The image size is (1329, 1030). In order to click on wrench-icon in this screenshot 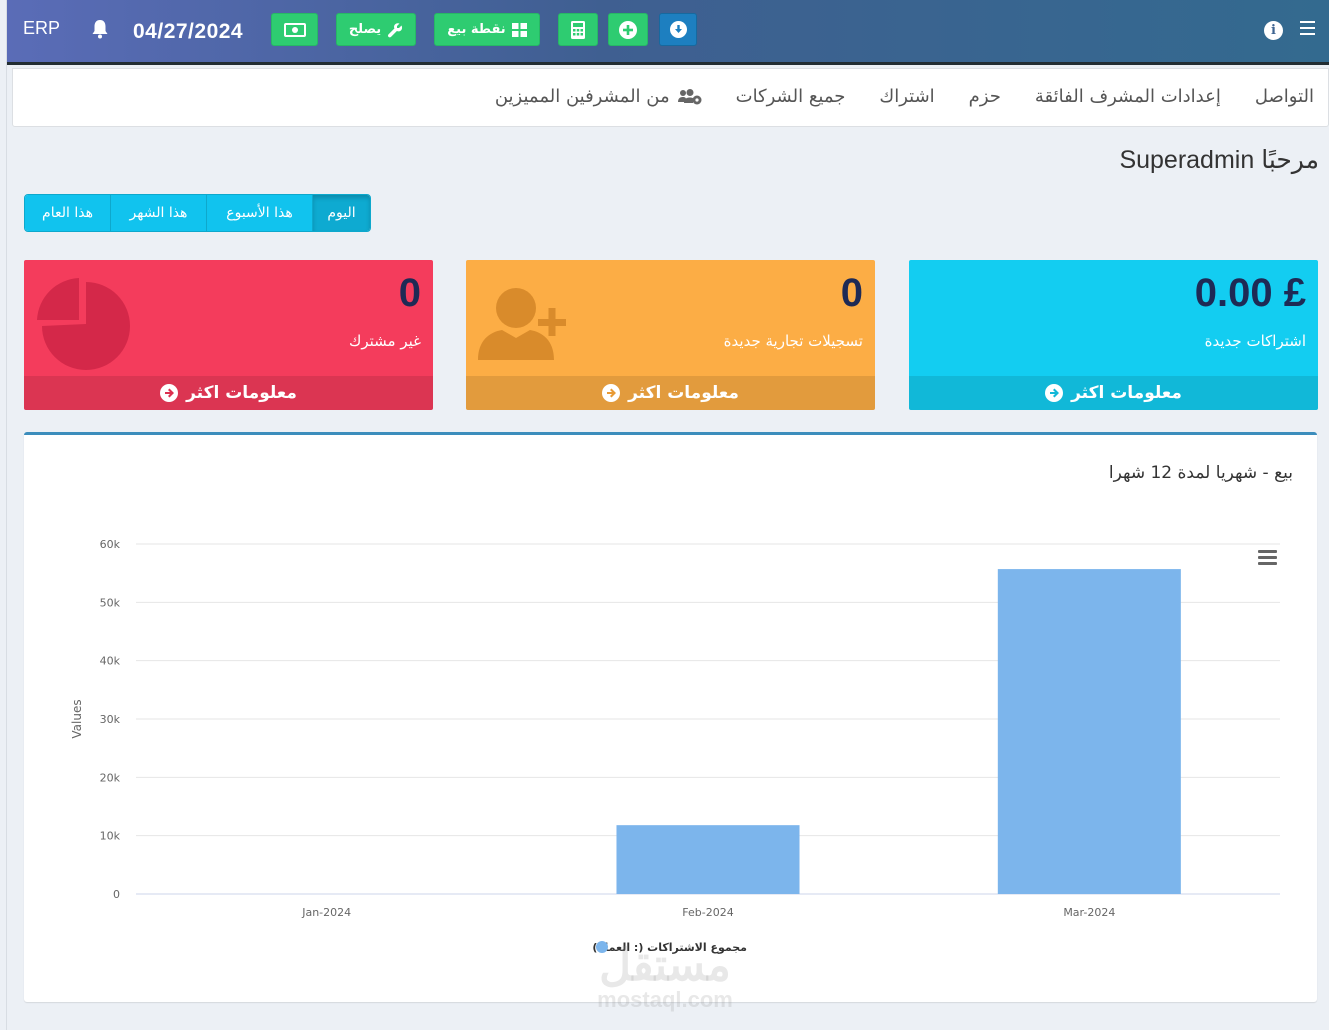, I will do `click(395, 29)`.